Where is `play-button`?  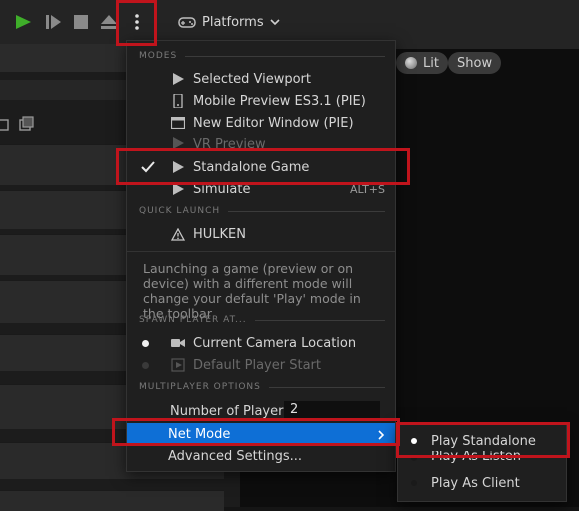
play-button is located at coordinates (23, 22).